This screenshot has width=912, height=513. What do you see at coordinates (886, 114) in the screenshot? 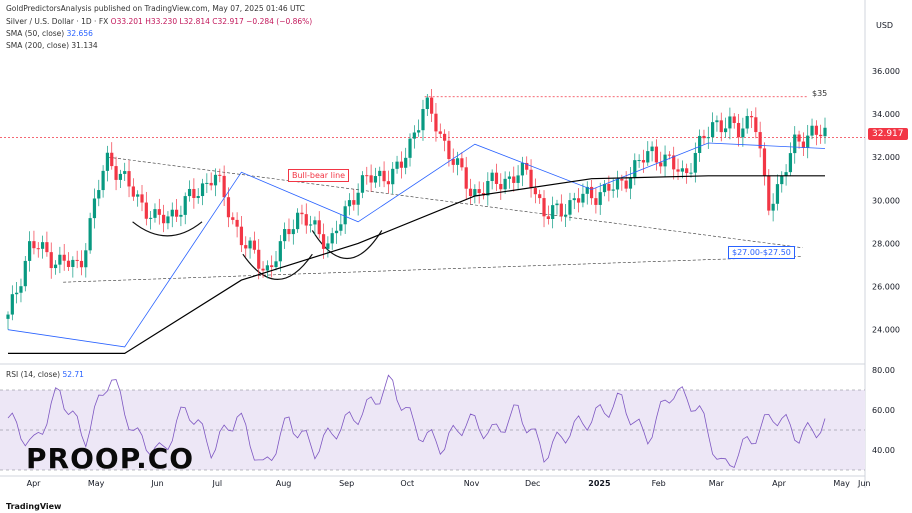
I see `y-tick-label: 34.000` at bounding box center [886, 114].